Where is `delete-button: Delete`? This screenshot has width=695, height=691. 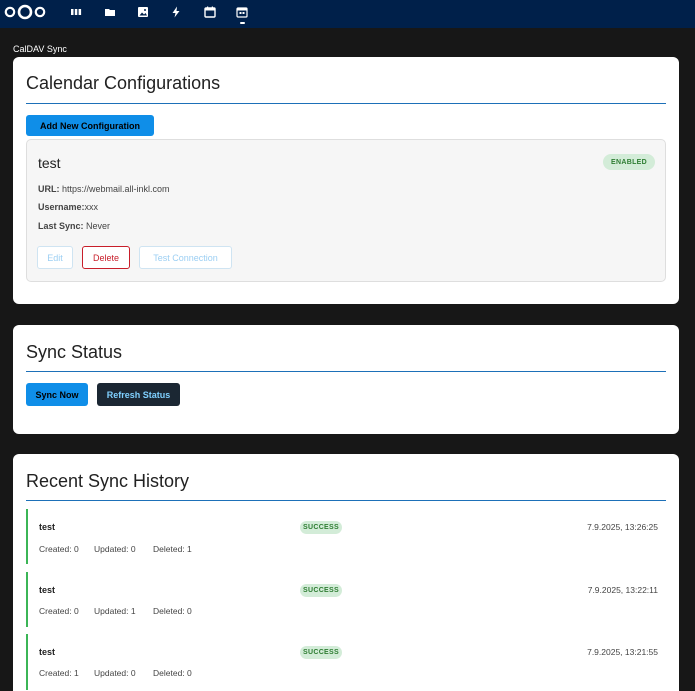
delete-button: Delete is located at coordinates (106, 257).